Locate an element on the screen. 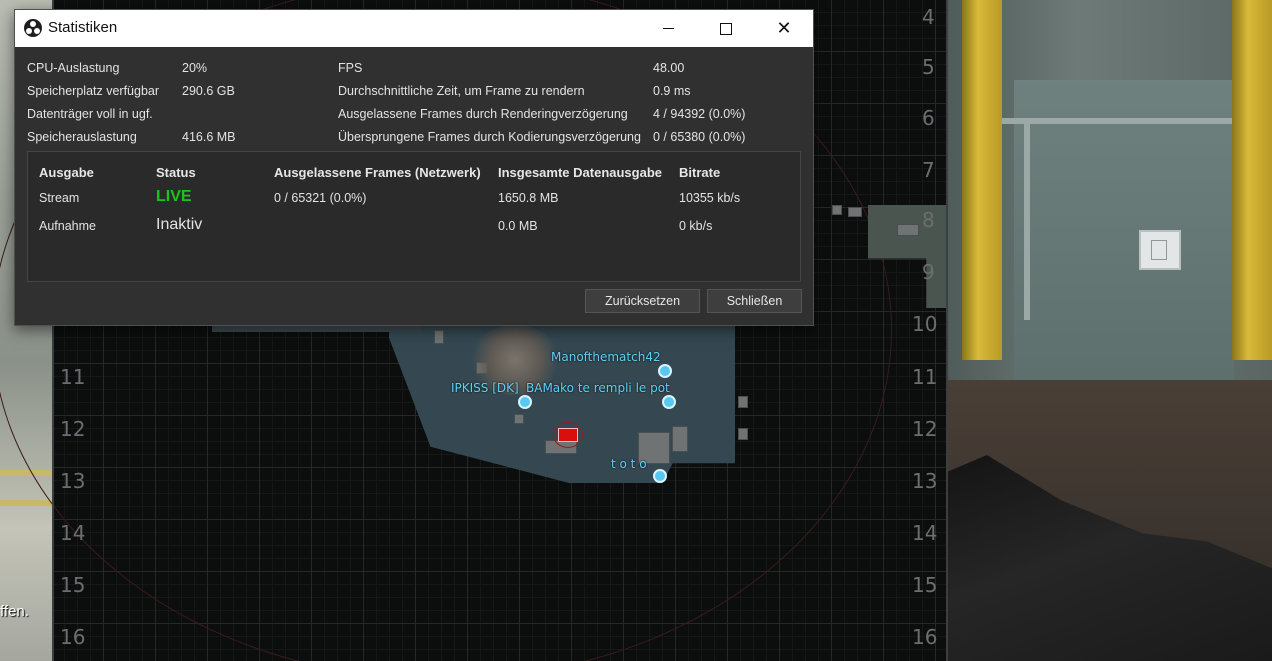 Image resolution: width=1272 pixels, height=661 pixels. radar-row-left: 11 is located at coordinates (73, 377).